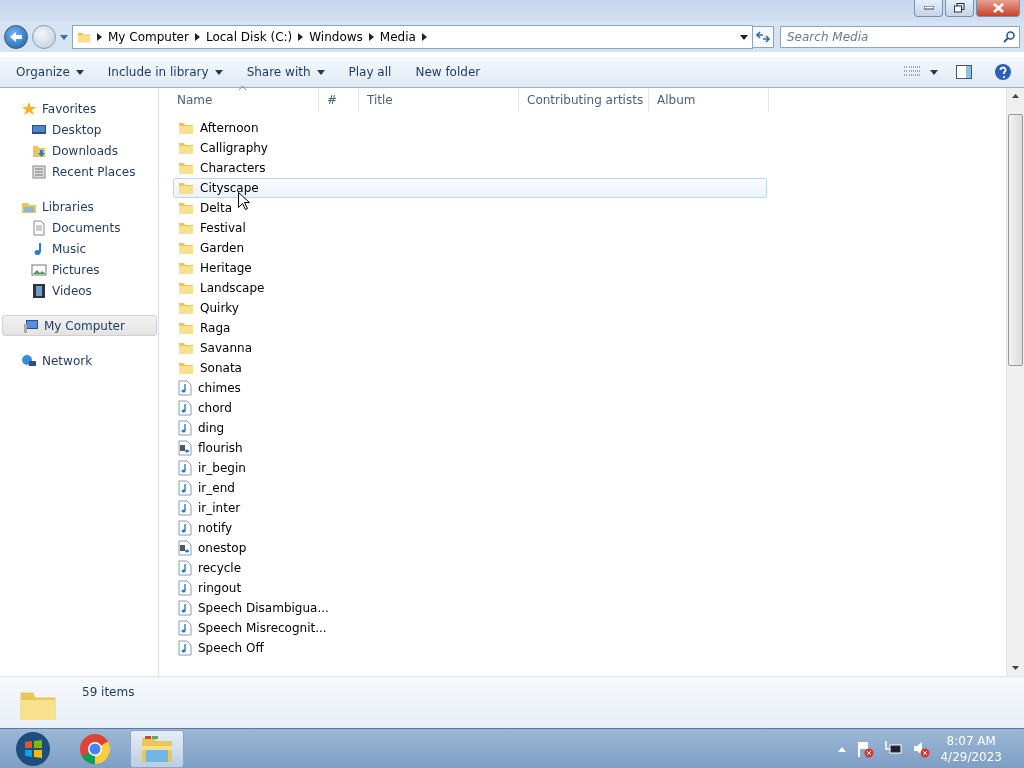  I want to click on file-row: Calligraphy, so click(470, 148).